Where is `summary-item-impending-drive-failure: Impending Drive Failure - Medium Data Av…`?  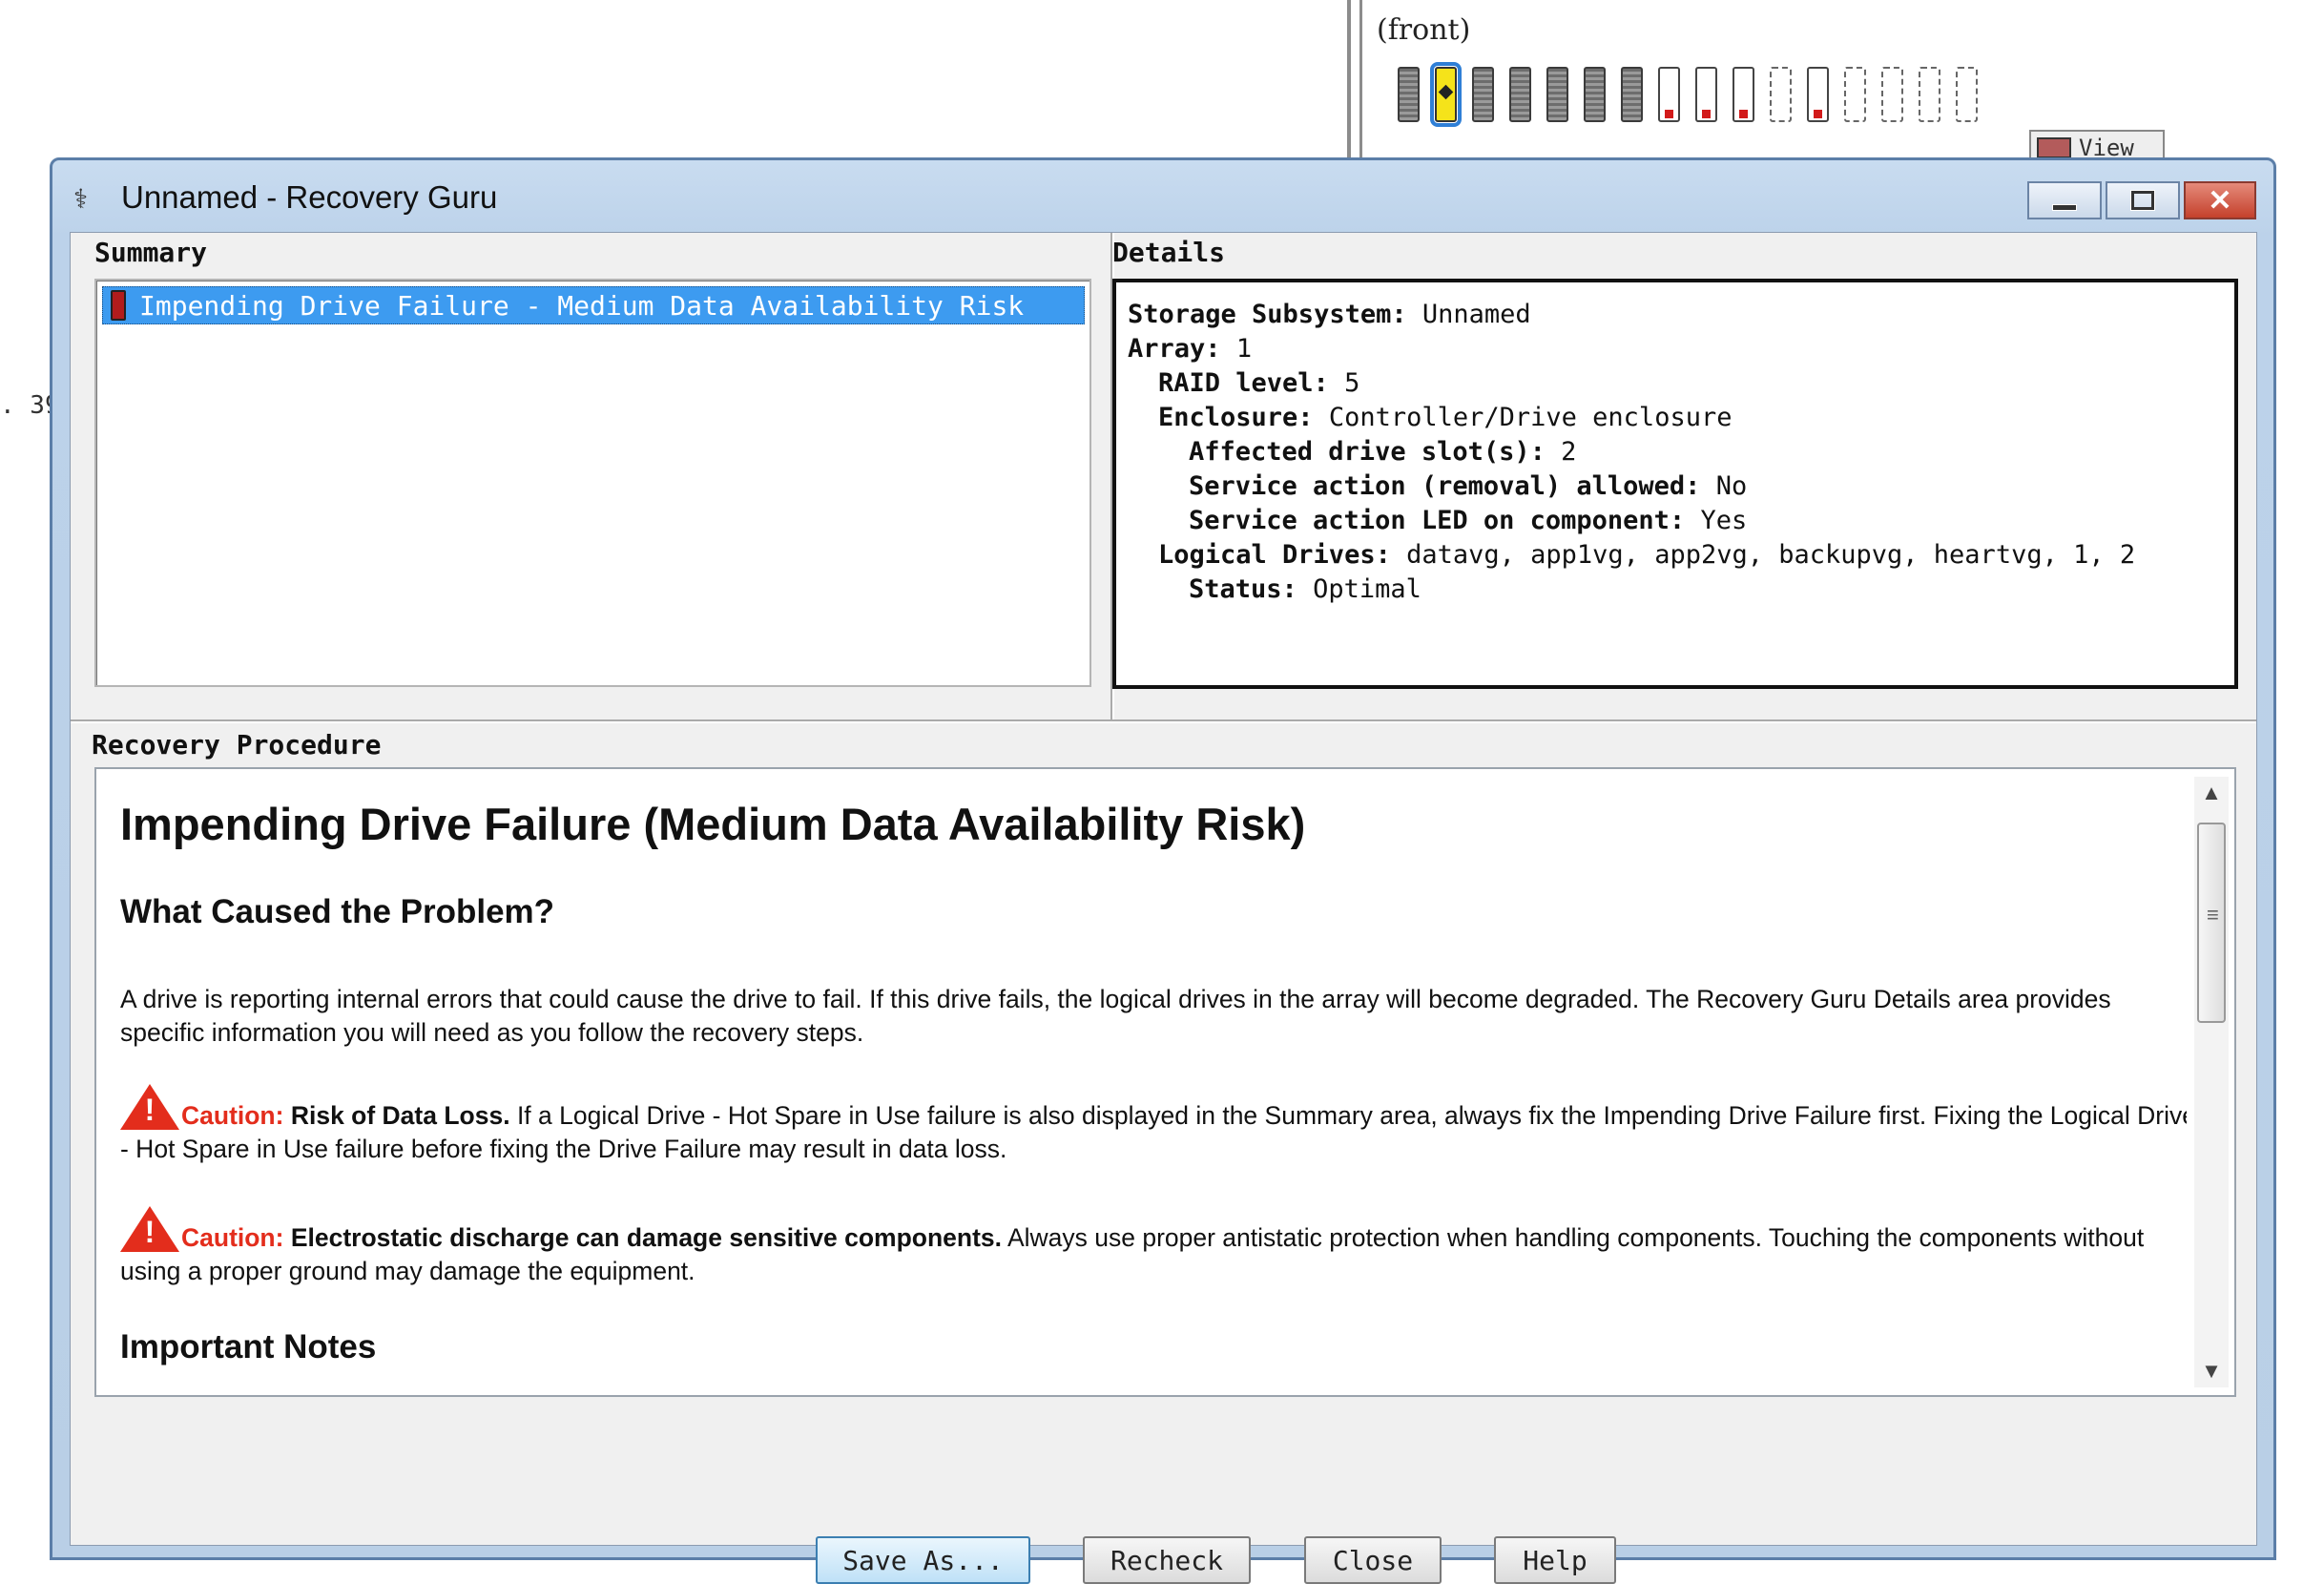
summary-item-impending-drive-failure: Impending Drive Failure - Medium Data Av… is located at coordinates (593, 305).